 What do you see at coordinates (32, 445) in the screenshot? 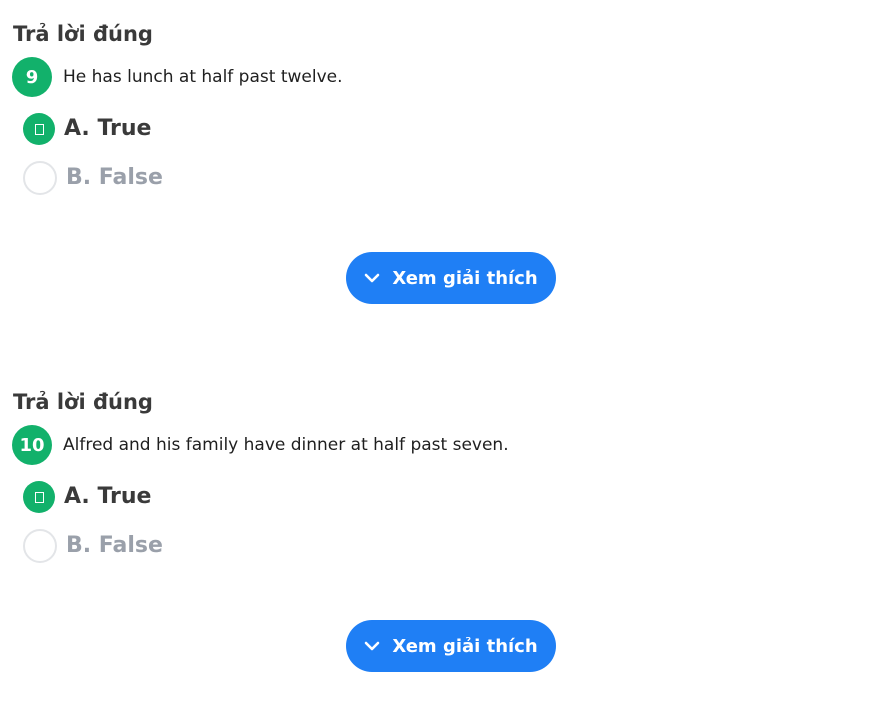
I see `question-number-badge: 10` at bounding box center [32, 445].